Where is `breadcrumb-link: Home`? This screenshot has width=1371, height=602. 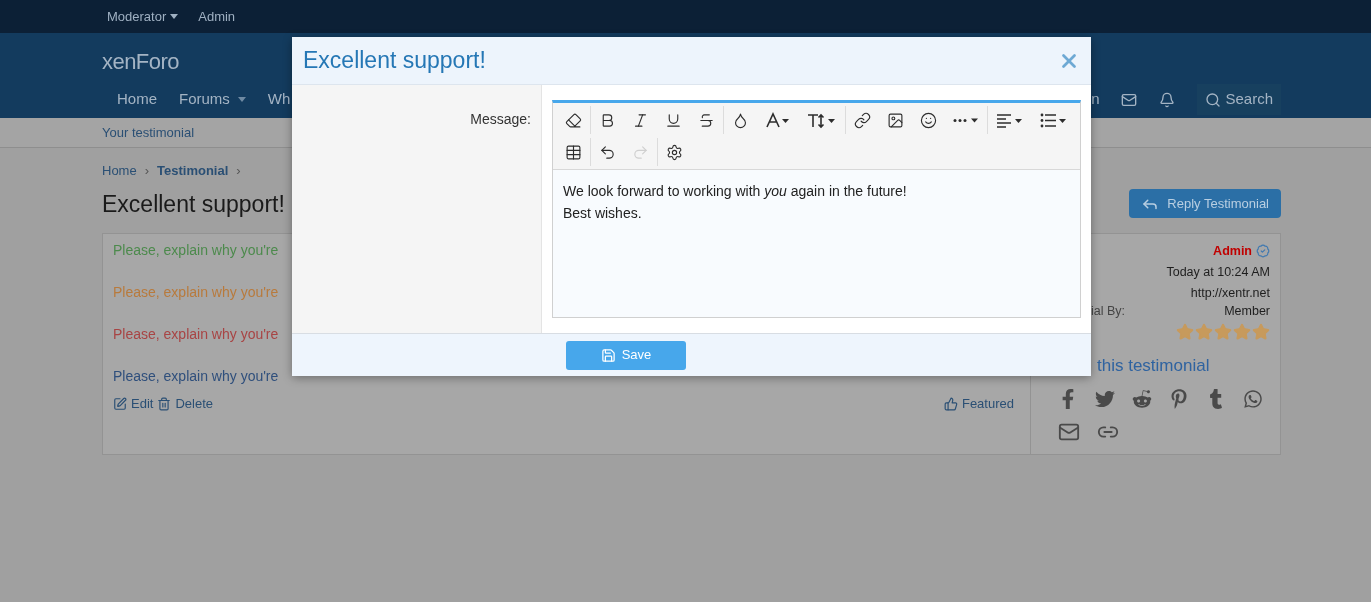 breadcrumb-link: Home is located at coordinates (119, 171).